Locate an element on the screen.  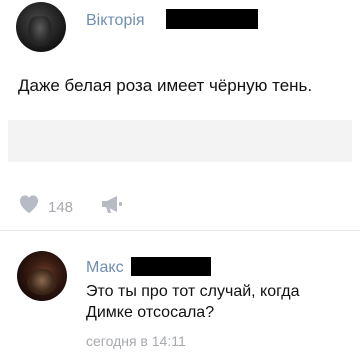
divider is located at coordinates (180, 230).